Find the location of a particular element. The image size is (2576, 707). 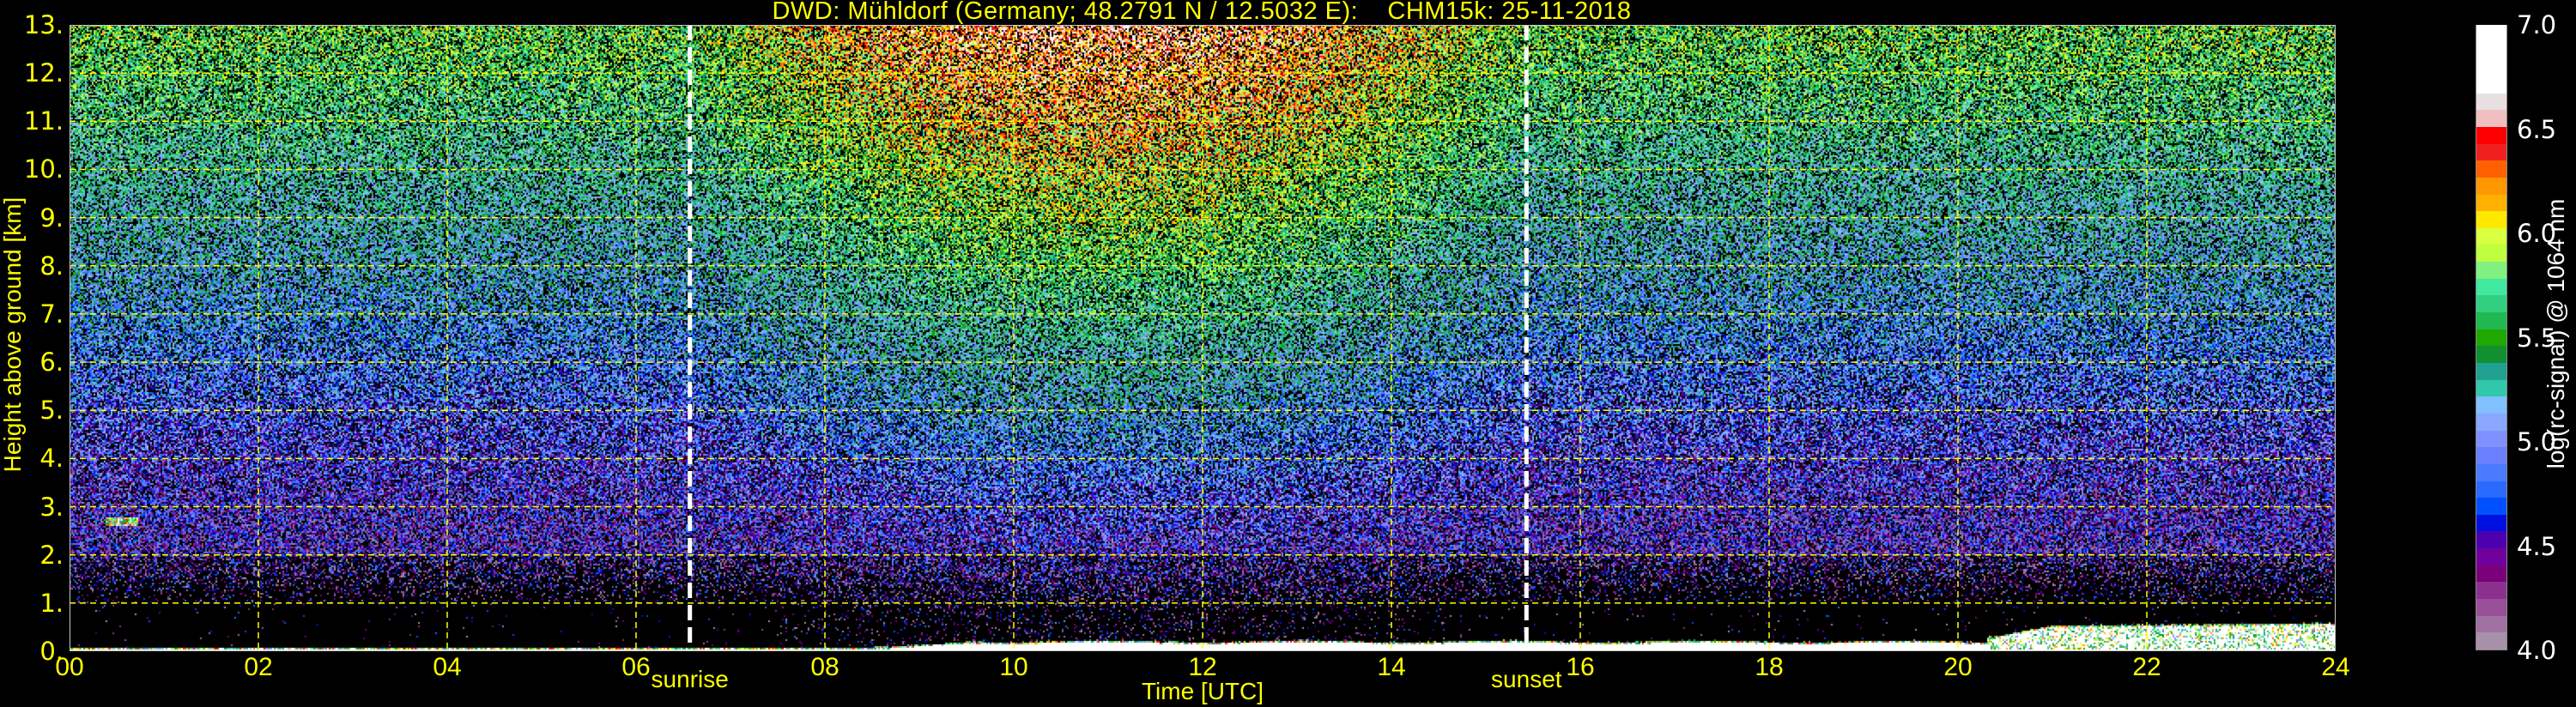

y-tick-label: 3. is located at coordinates (51, 507).